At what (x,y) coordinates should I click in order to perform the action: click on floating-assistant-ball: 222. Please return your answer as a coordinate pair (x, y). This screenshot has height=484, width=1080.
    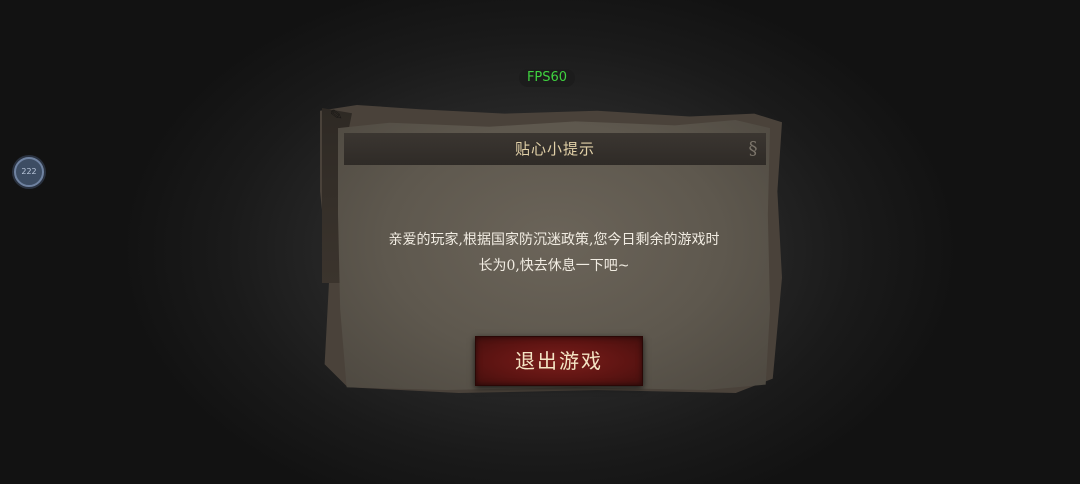
    Looking at the image, I should click on (29, 172).